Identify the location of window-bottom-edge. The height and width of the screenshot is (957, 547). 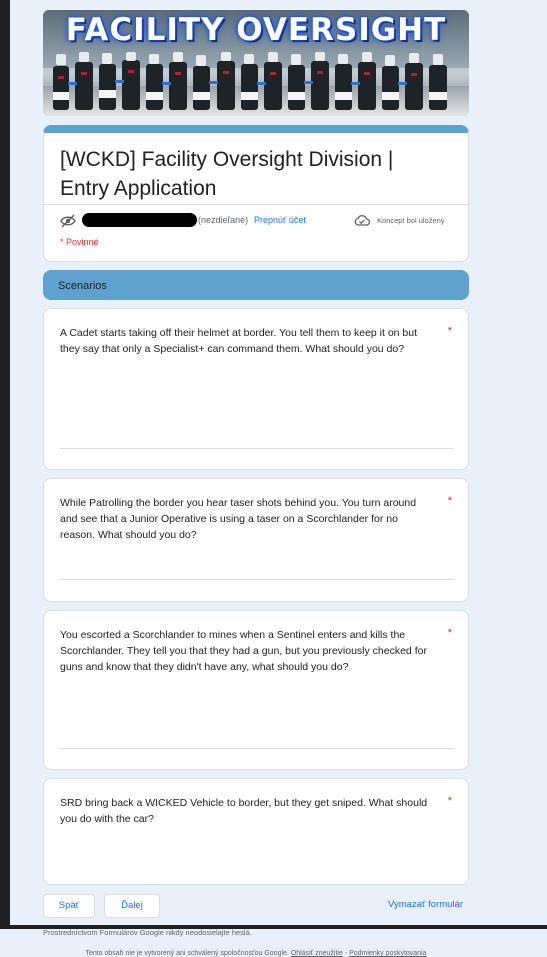
(273, 927).